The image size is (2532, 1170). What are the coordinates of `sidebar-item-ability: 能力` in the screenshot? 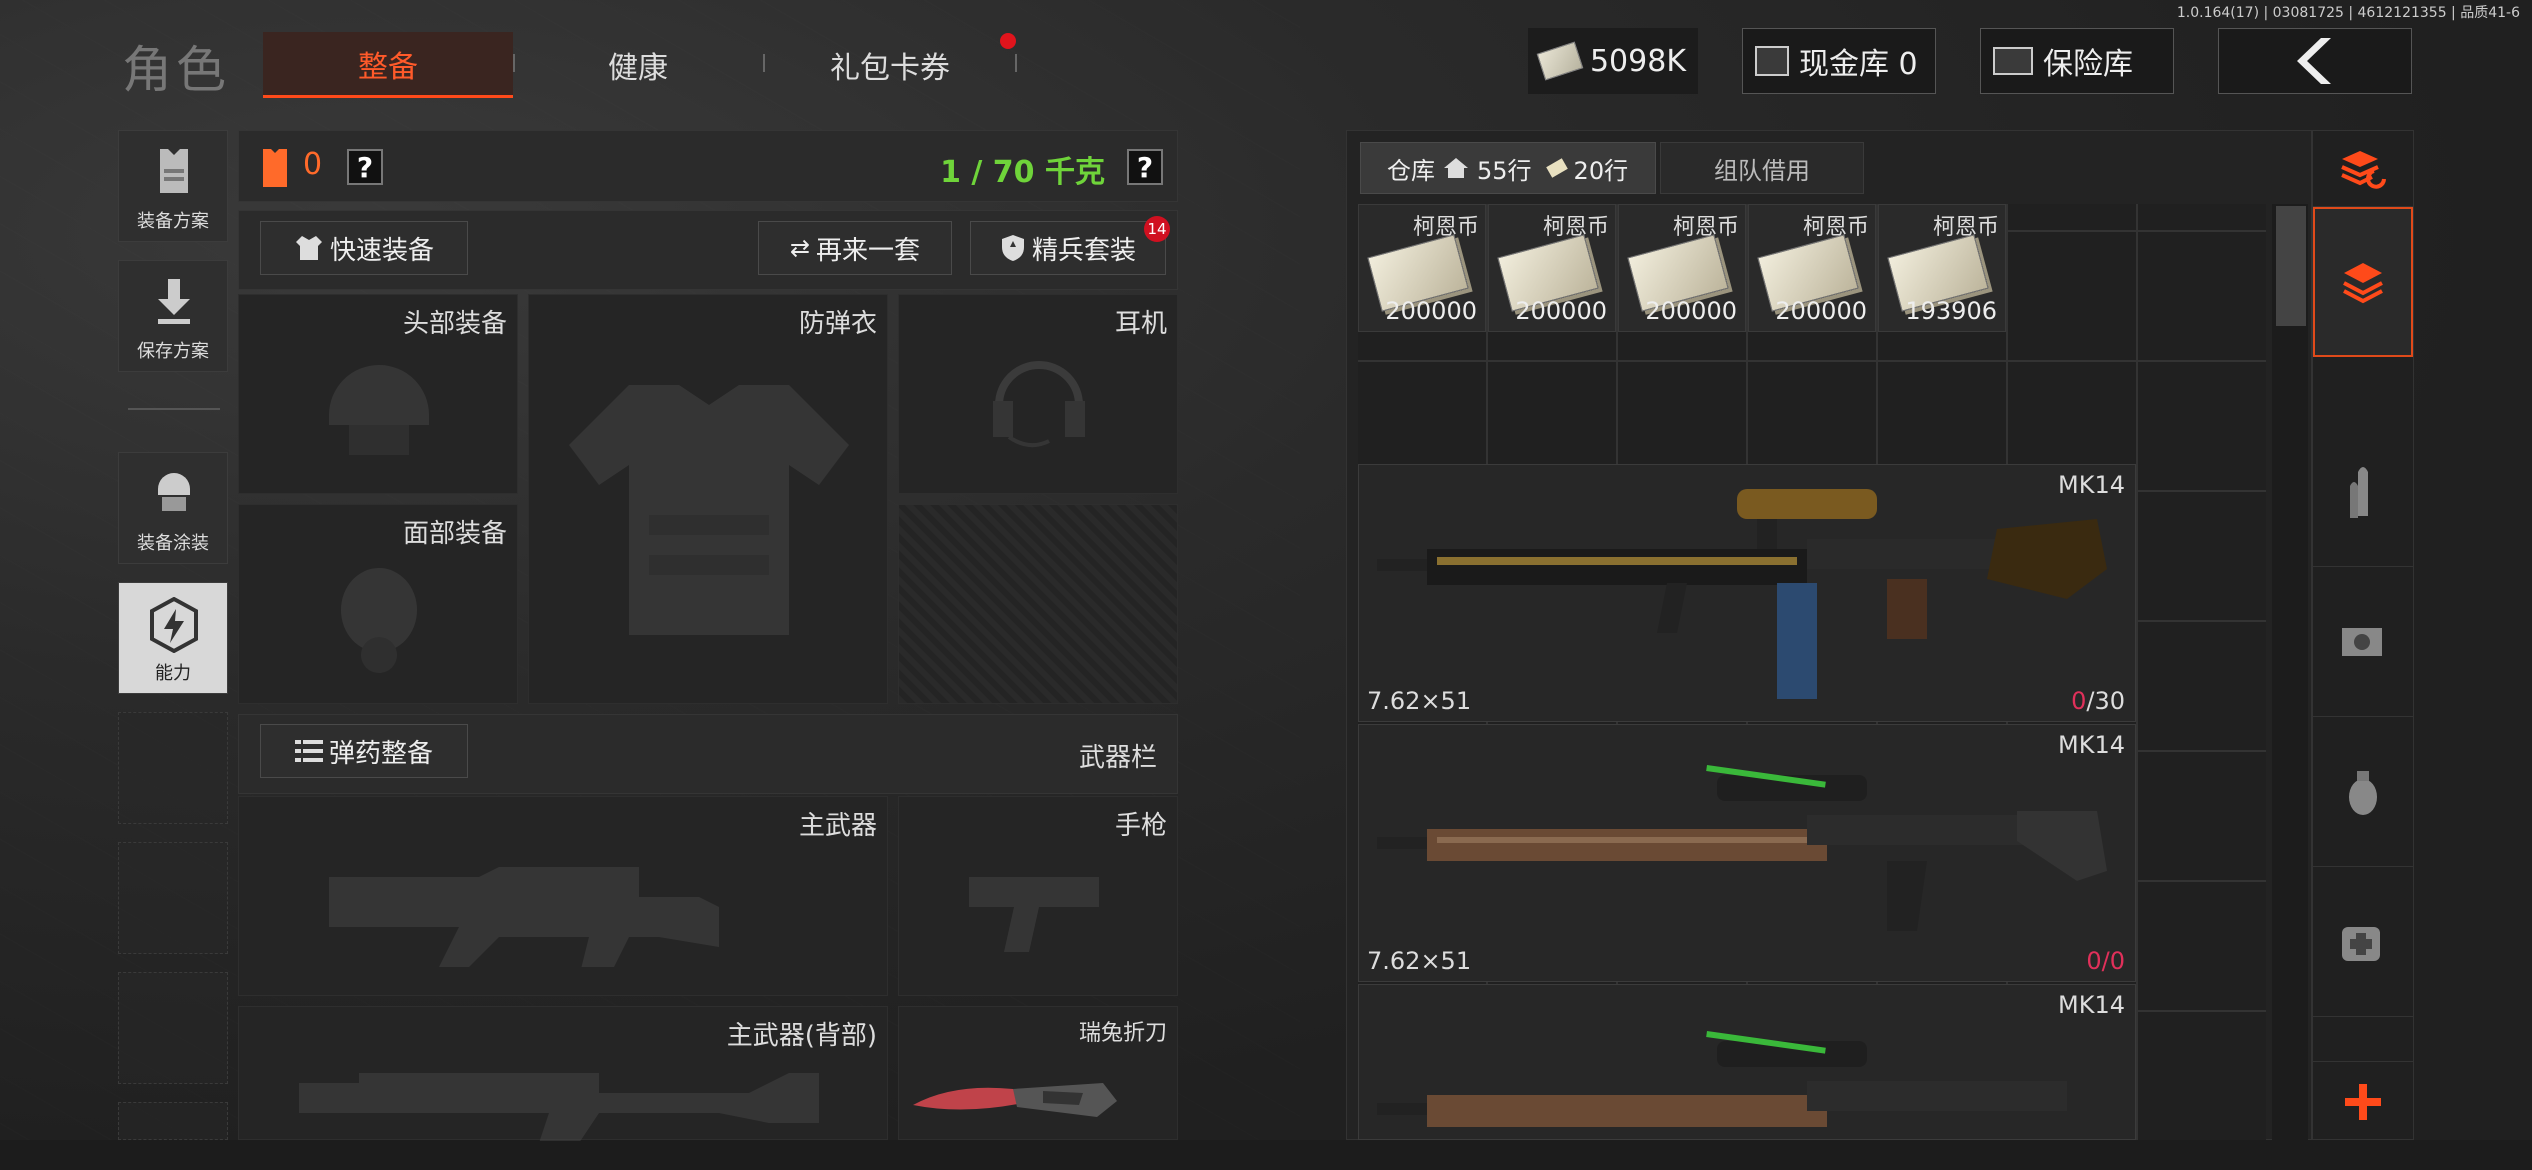 It's located at (173, 638).